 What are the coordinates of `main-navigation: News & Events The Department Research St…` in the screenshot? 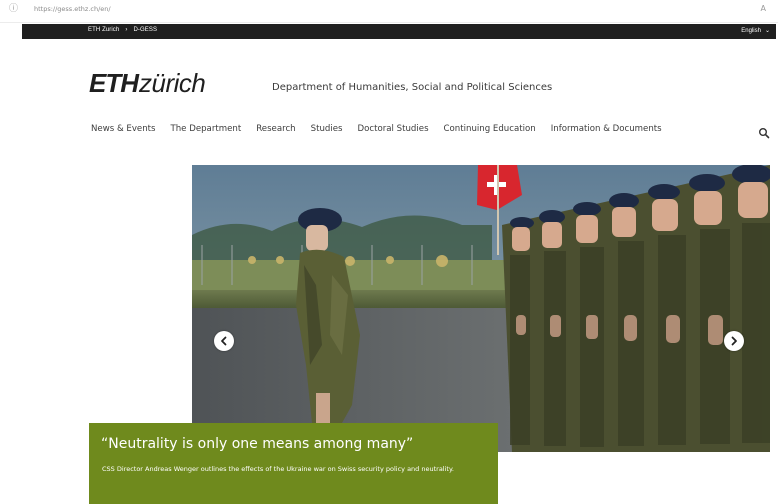 It's located at (384, 129).